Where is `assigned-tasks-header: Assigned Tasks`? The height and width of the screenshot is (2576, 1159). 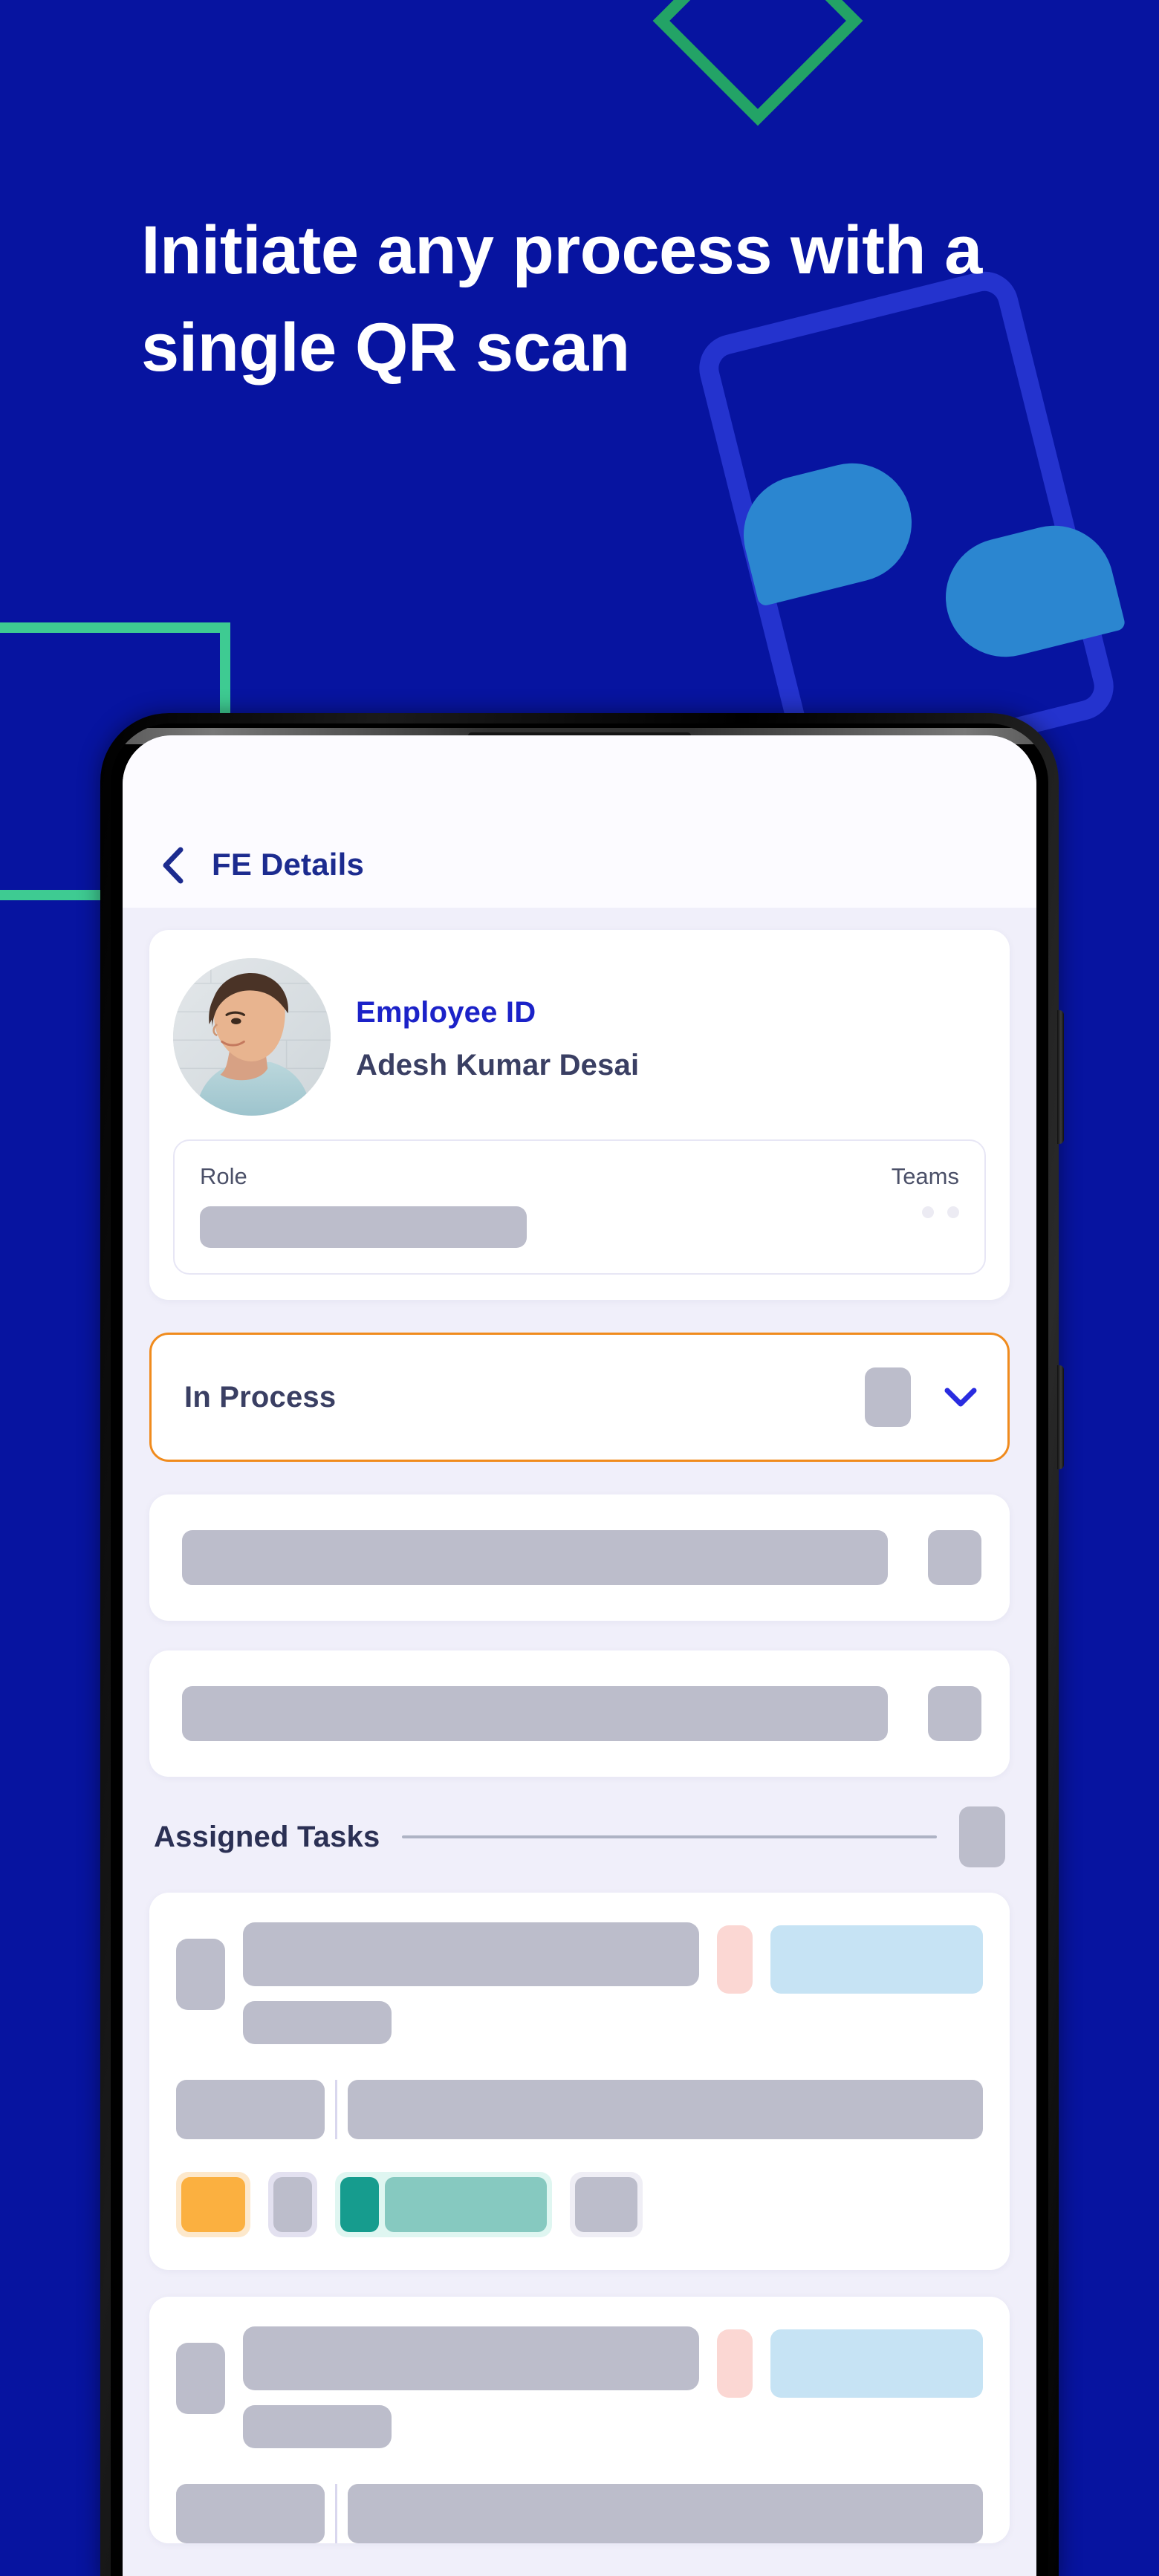 assigned-tasks-header: Assigned Tasks is located at coordinates (580, 1836).